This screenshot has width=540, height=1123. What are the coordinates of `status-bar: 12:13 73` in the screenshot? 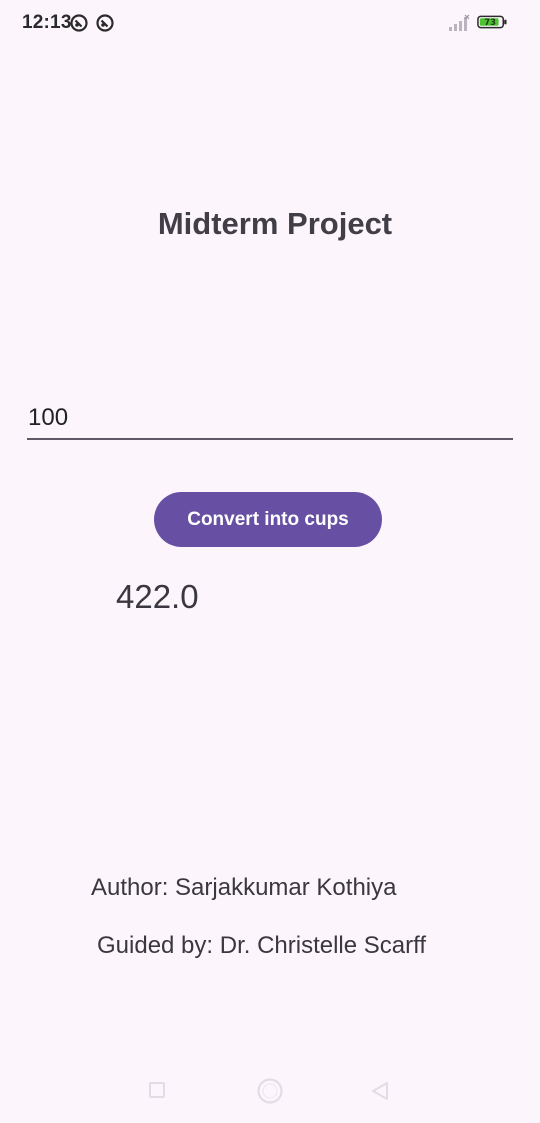 It's located at (270, 23).